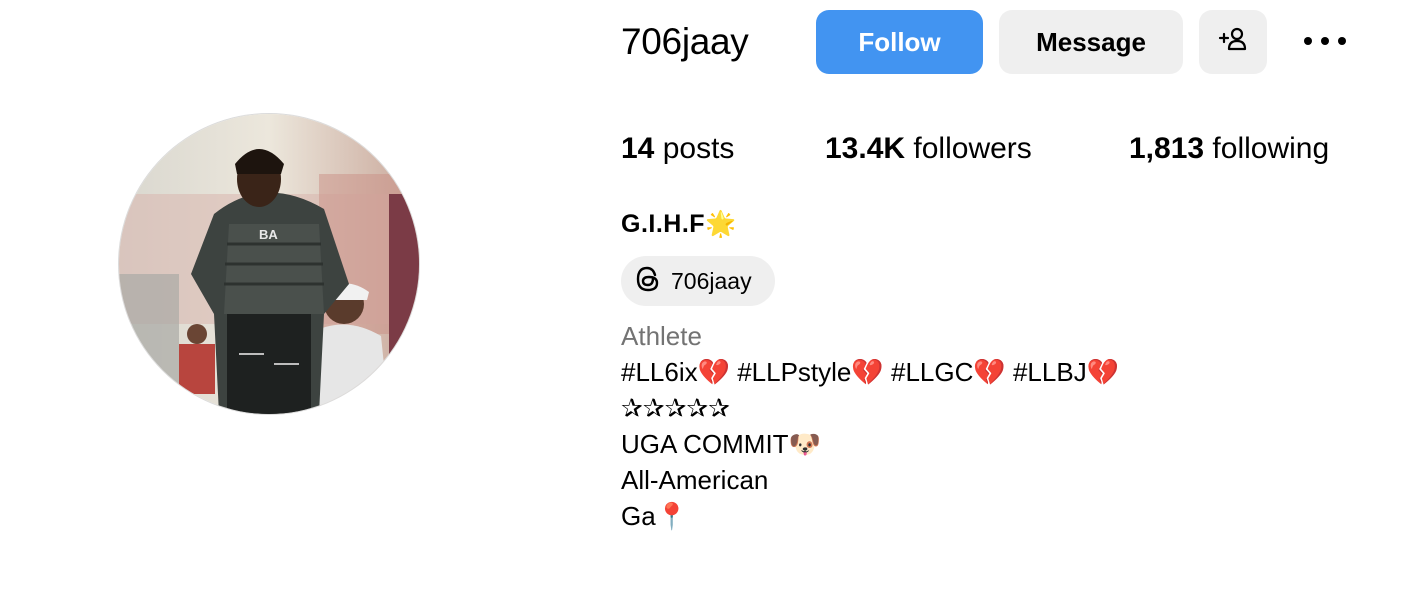 This screenshot has height=604, width=1416. Describe the element at coordinates (655, 516) in the screenshot. I see `bio-line: Ga📍` at that location.